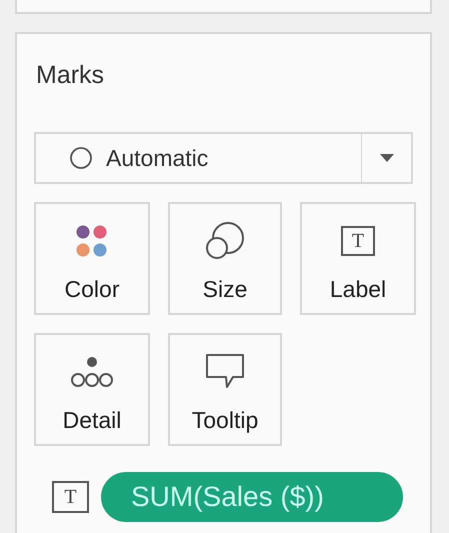 The height and width of the screenshot is (533, 449). Describe the element at coordinates (81, 158) in the screenshot. I see `circle-icon` at that location.